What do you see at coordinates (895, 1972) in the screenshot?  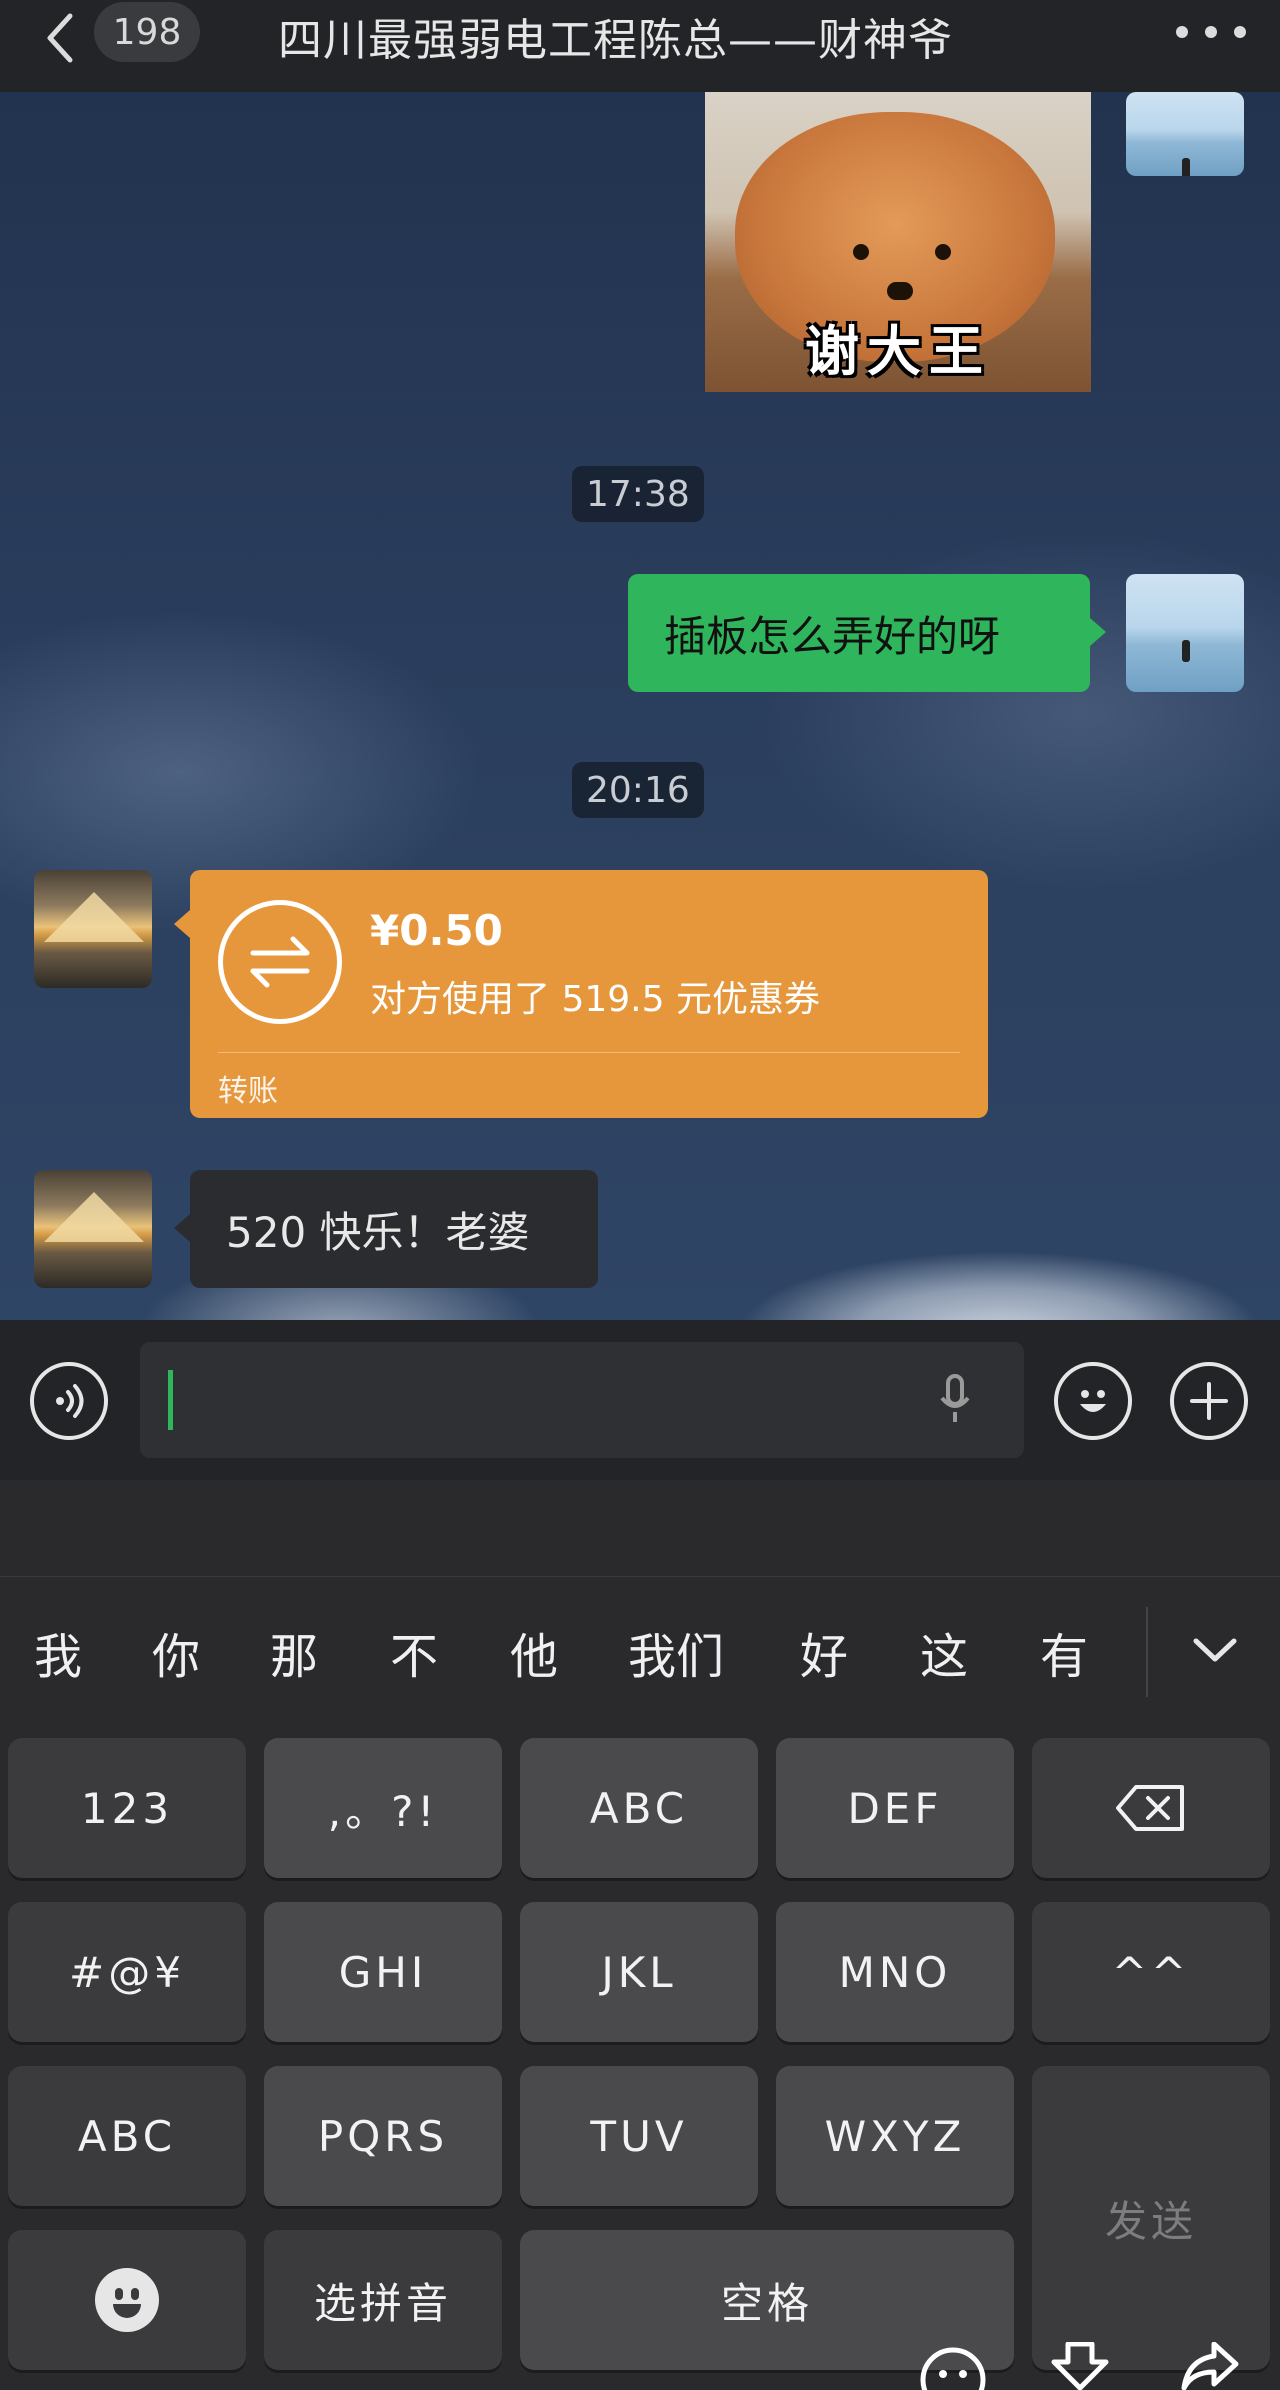 I see `key-mno: MNO` at bounding box center [895, 1972].